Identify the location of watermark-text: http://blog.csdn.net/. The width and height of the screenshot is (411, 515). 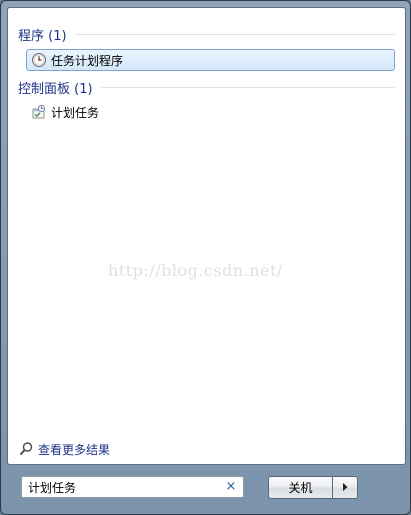
(195, 270).